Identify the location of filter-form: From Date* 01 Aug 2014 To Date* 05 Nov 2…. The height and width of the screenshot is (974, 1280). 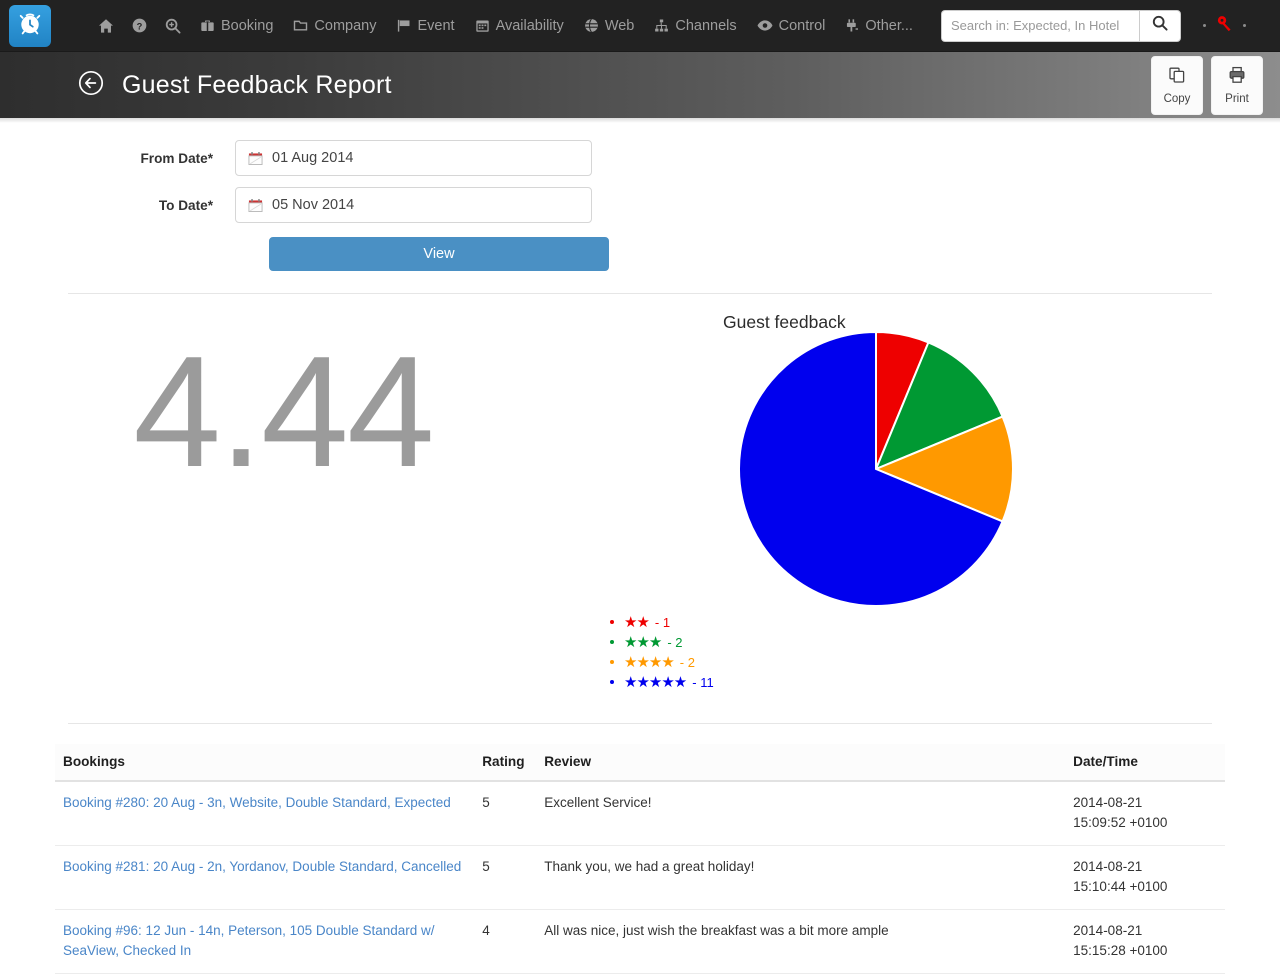
(640, 205).